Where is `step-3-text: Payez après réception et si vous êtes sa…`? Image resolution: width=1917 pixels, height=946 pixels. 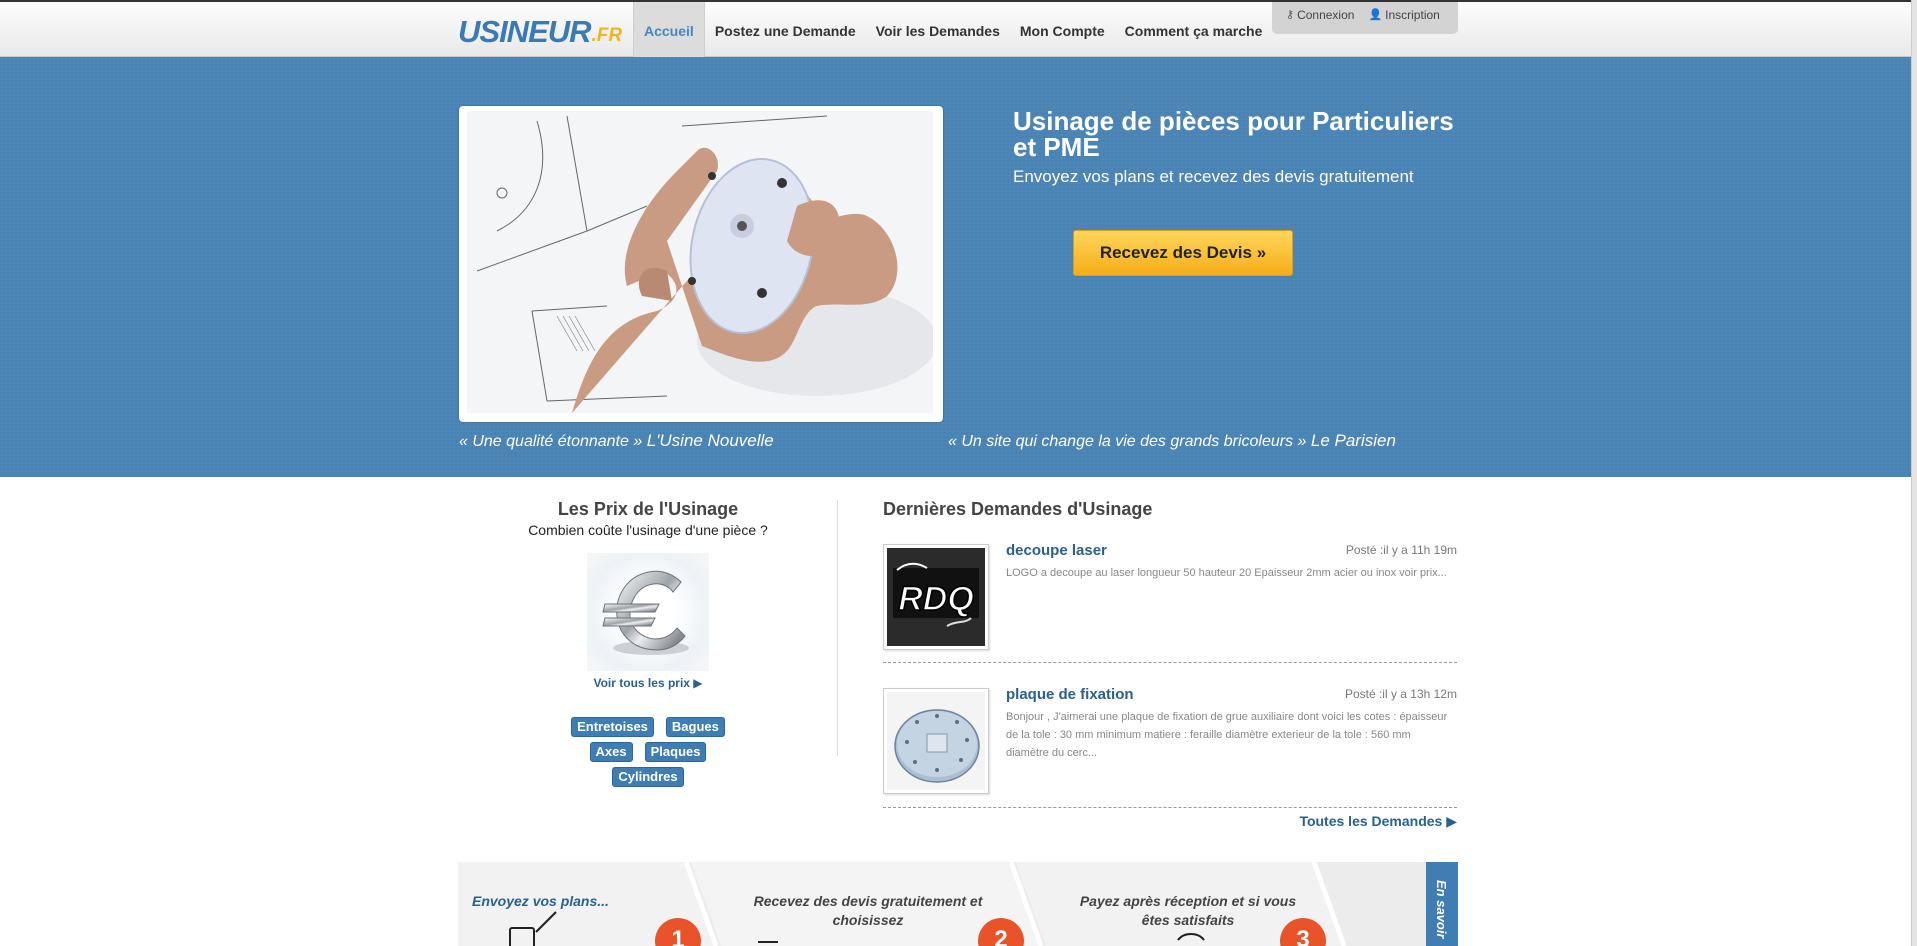
step-3-text: Payez après réception et si vous êtes sa… is located at coordinates (1188, 910).